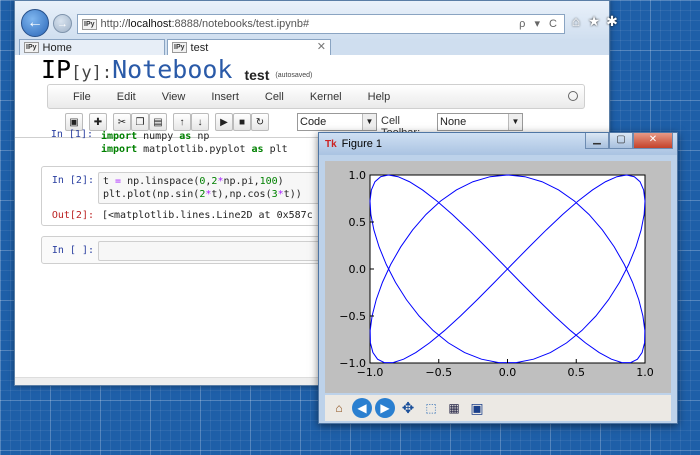 The width and height of the screenshot is (700, 455). What do you see at coordinates (126, 97) in the screenshot?
I see `menu-edit: Edit` at bounding box center [126, 97].